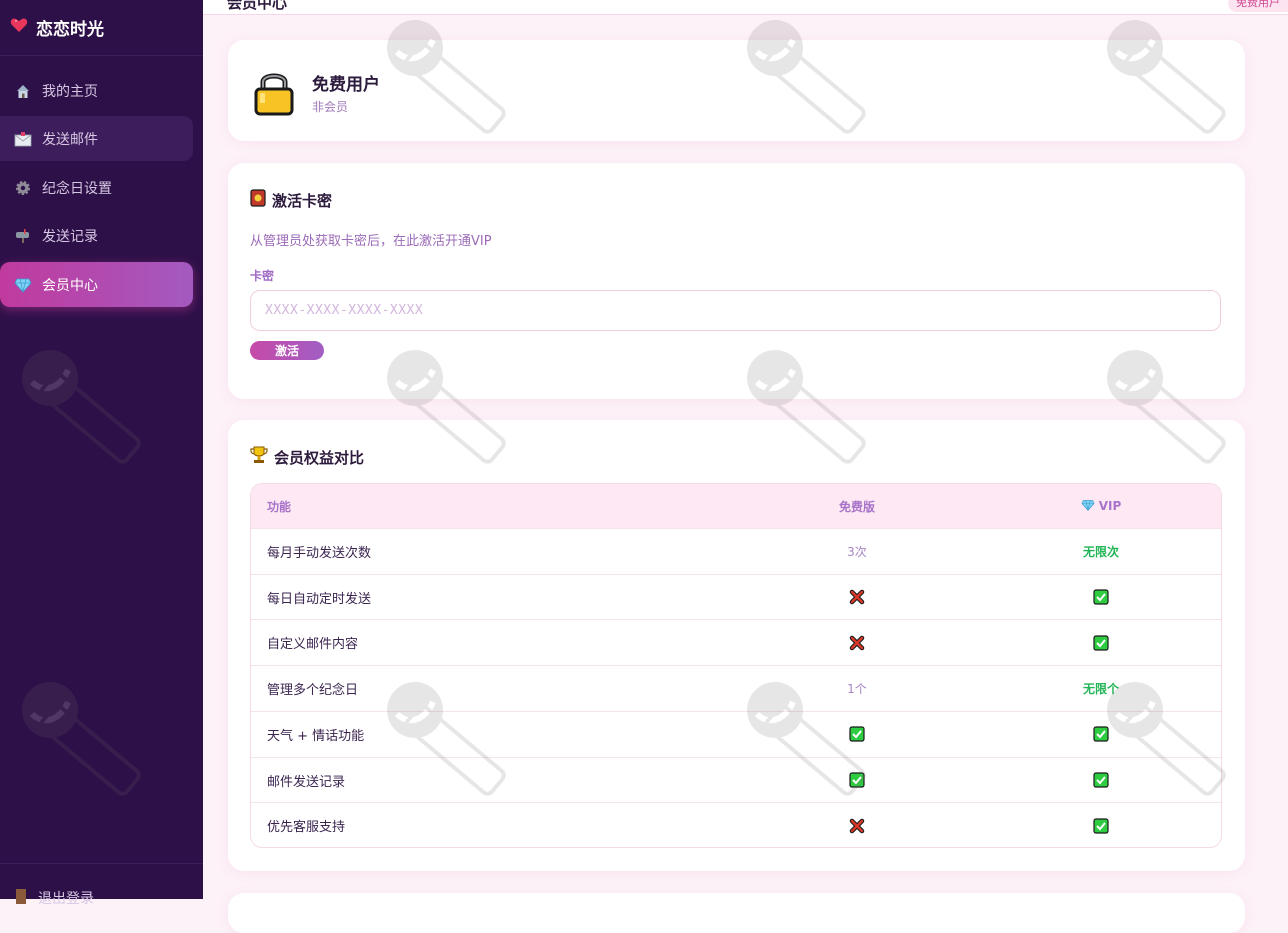 Image resolution: width=1288 pixels, height=933 pixels. I want to click on header-vip-label: VIP, so click(1110, 506).